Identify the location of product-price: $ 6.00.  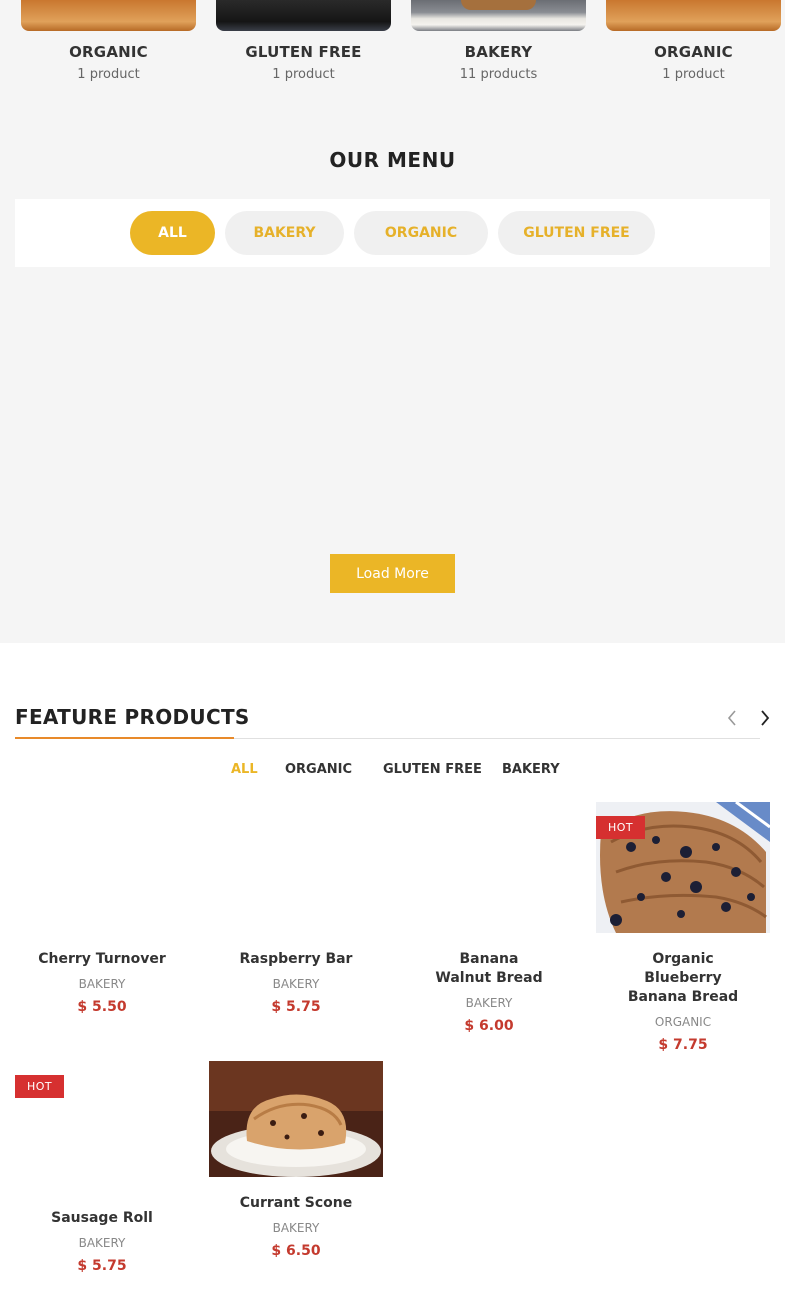
(489, 1026).